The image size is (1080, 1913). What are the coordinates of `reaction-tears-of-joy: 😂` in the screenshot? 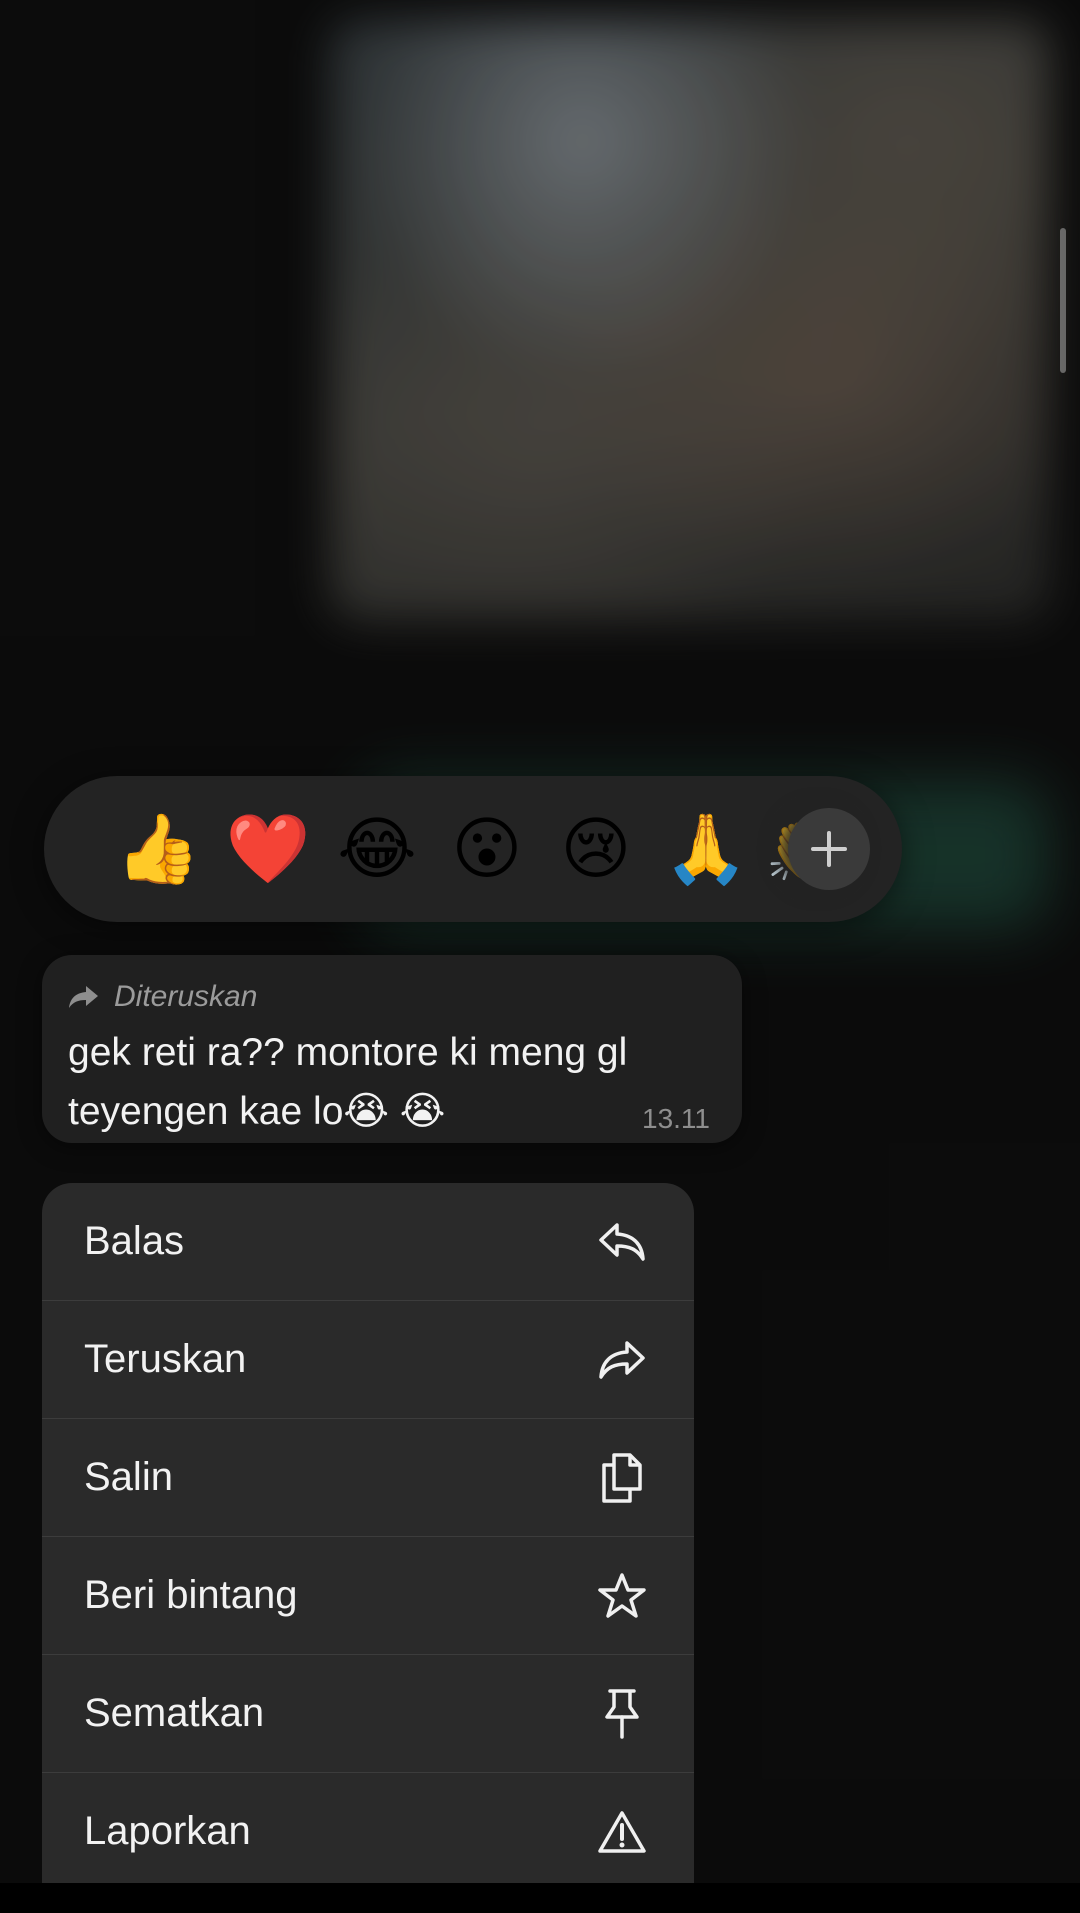 It's located at (377, 849).